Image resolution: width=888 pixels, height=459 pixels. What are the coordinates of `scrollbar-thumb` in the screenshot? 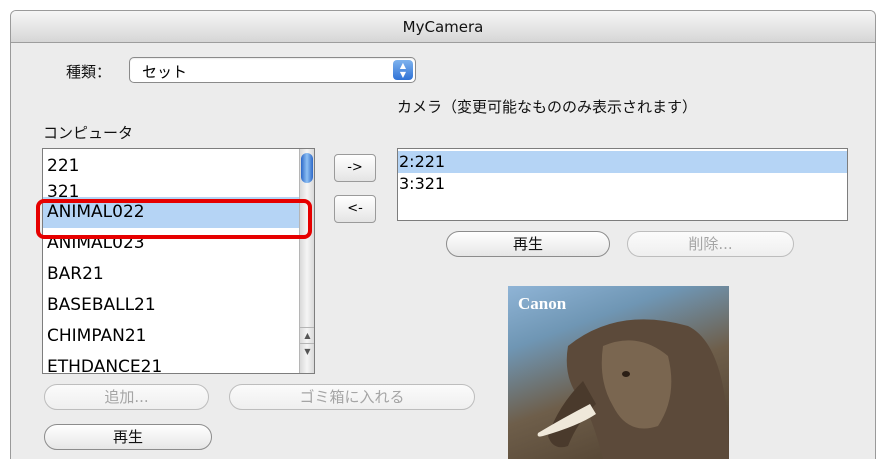 It's located at (307, 168).